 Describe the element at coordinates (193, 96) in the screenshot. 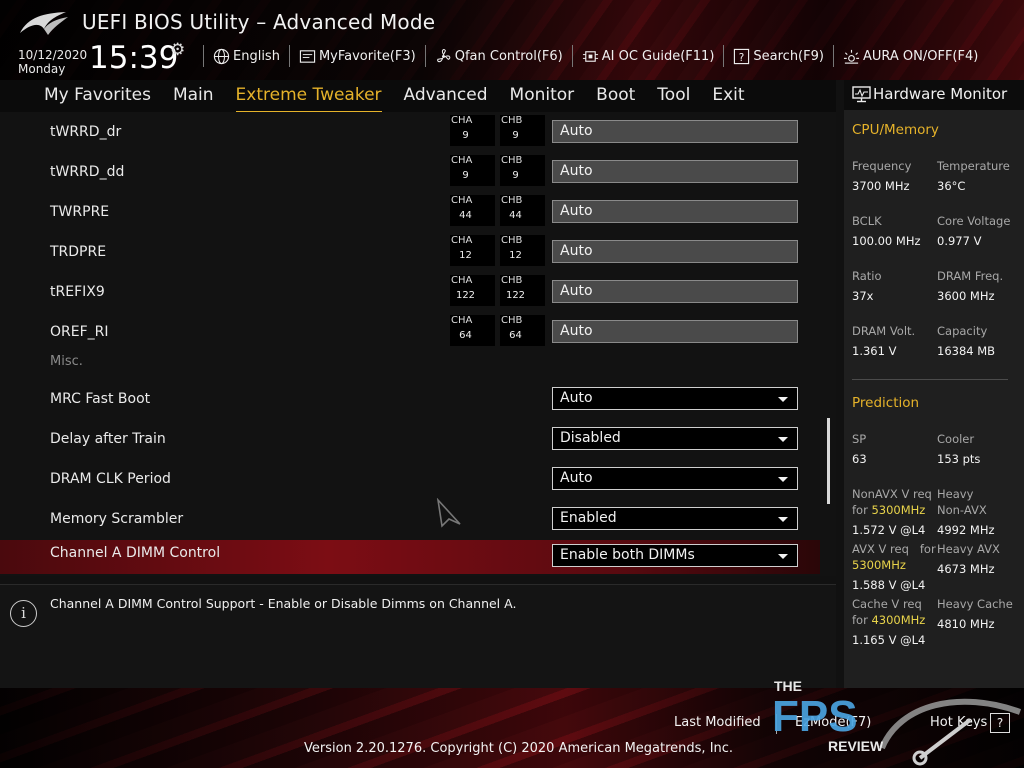

I see `tab-main: Main` at that location.